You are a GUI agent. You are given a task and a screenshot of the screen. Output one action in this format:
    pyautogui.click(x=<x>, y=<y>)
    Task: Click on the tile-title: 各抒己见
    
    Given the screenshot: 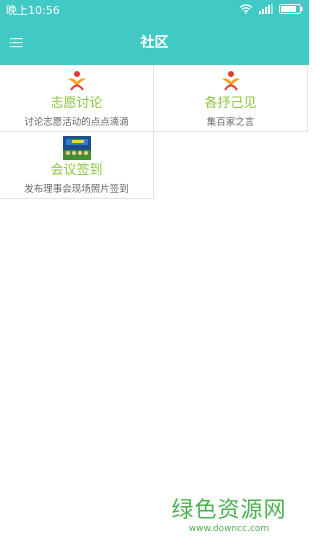 What is the action you would take?
    pyautogui.click(x=230, y=103)
    